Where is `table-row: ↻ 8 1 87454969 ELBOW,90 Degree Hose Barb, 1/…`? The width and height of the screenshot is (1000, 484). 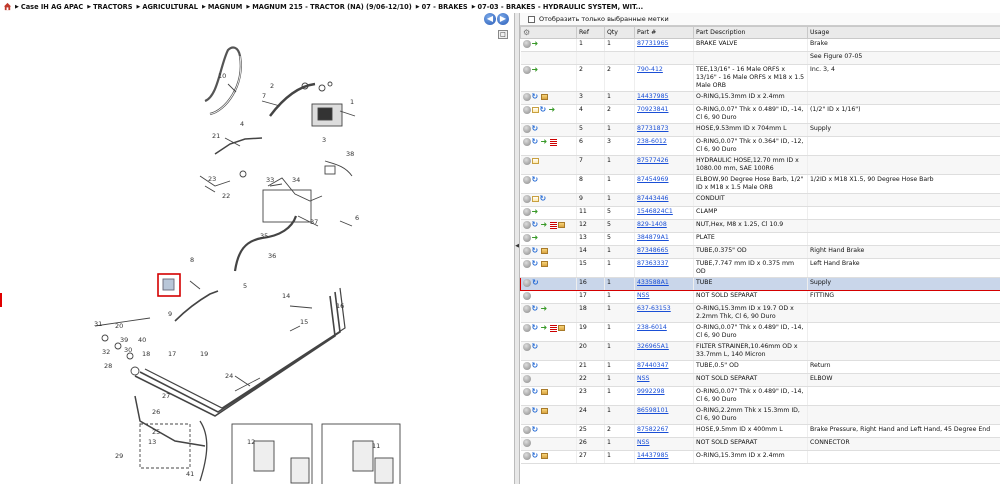
table-row: ↻ 8 1 87454969 ELBOW,90 Degree Hose Barb, 1/… is located at coordinates (760, 184).